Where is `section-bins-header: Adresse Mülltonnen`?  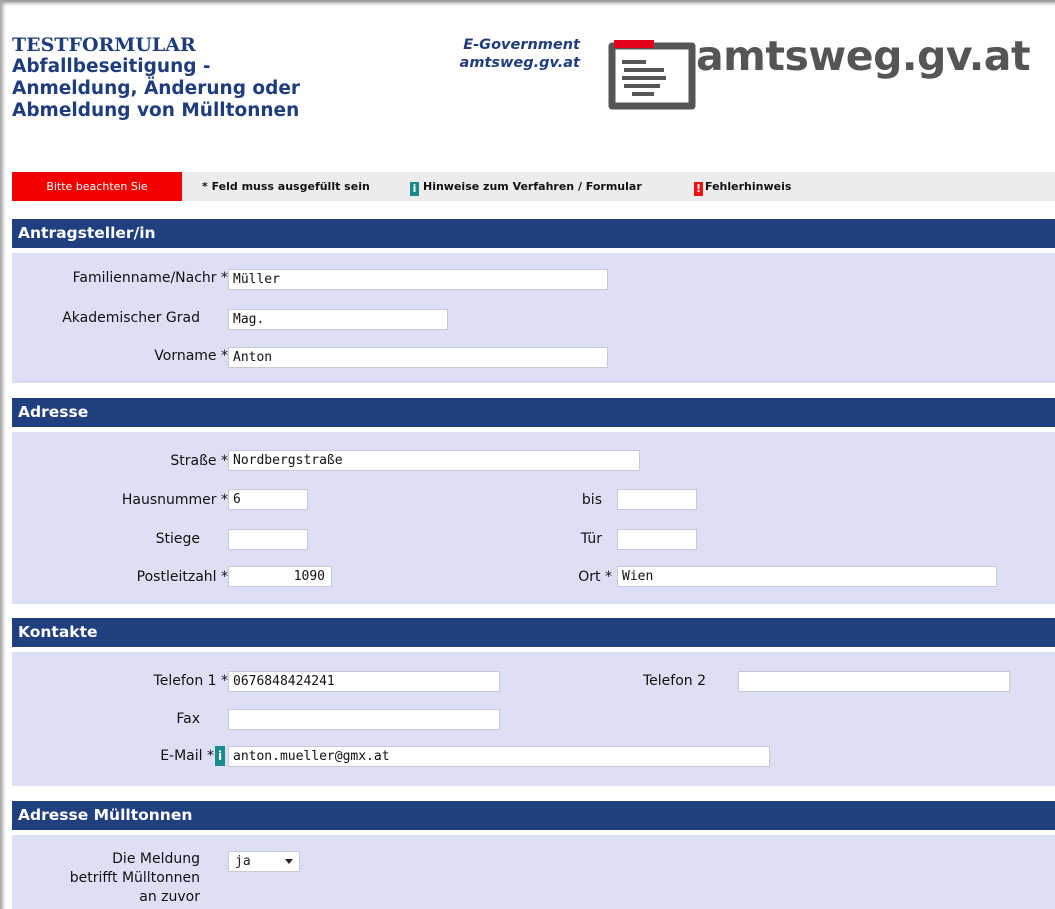 section-bins-header: Adresse Mülltonnen is located at coordinates (533, 815).